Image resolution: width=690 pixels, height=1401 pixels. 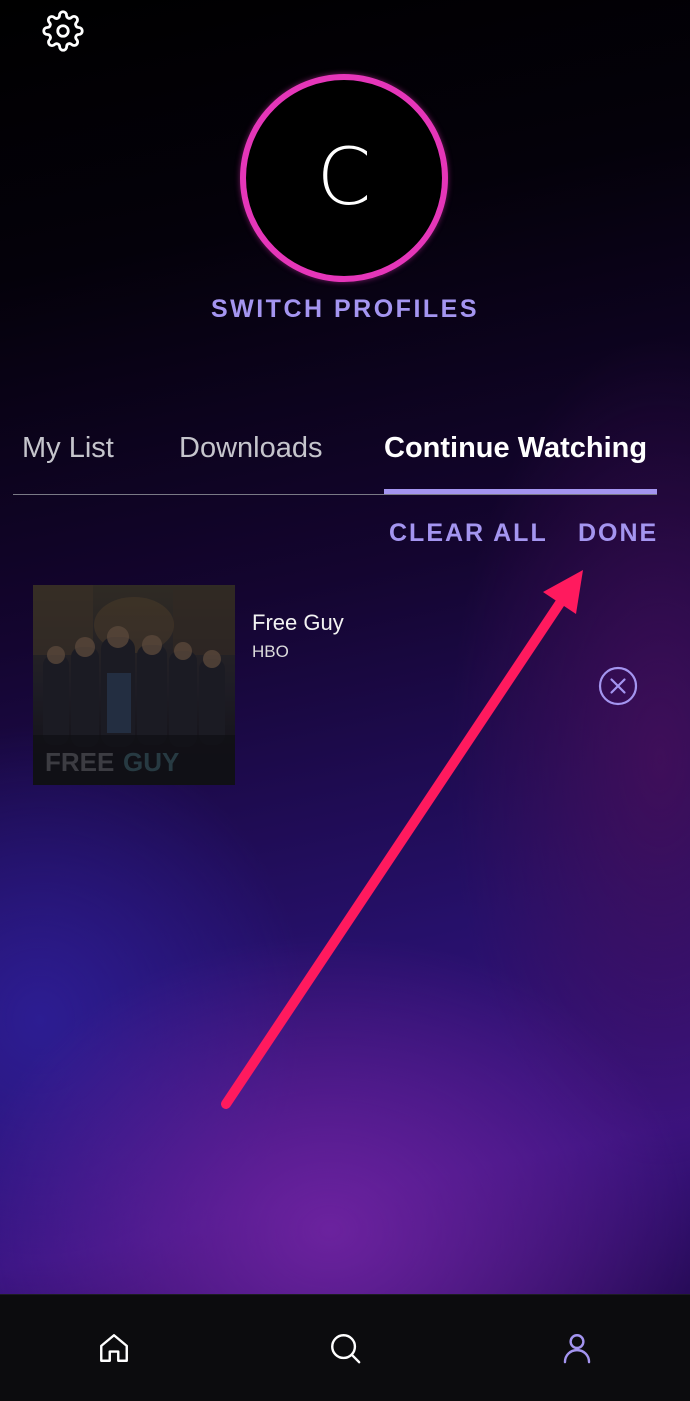 I want to click on home-icon, so click(x=114, y=1348).